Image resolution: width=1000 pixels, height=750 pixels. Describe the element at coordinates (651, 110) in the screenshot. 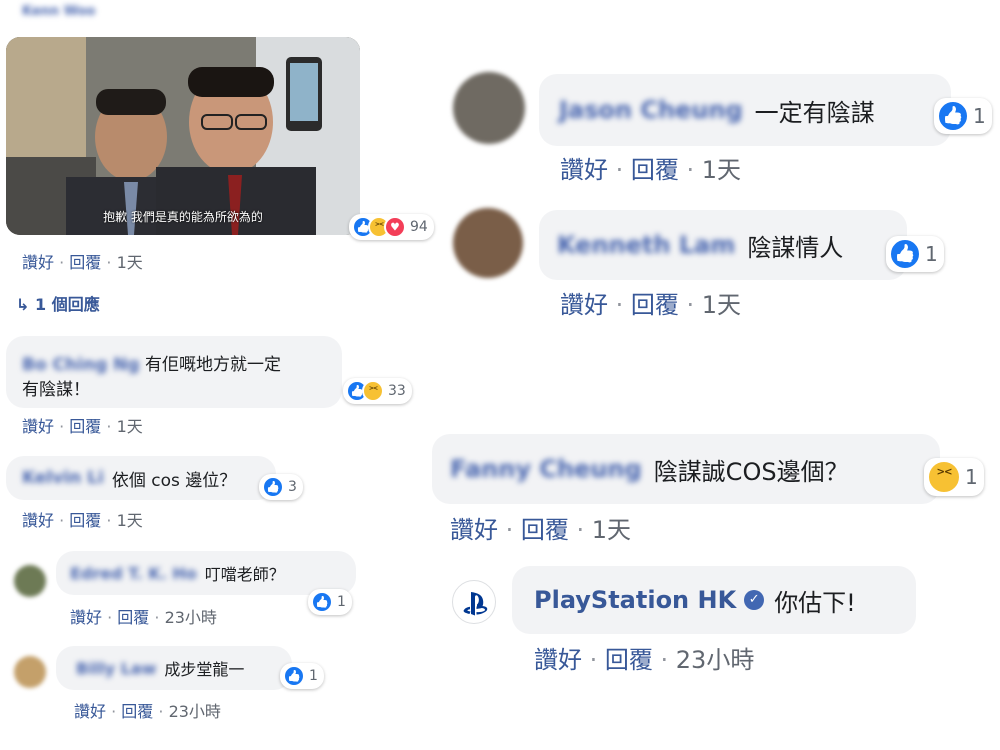

I see `commenter-name: Jason Cheung` at that location.